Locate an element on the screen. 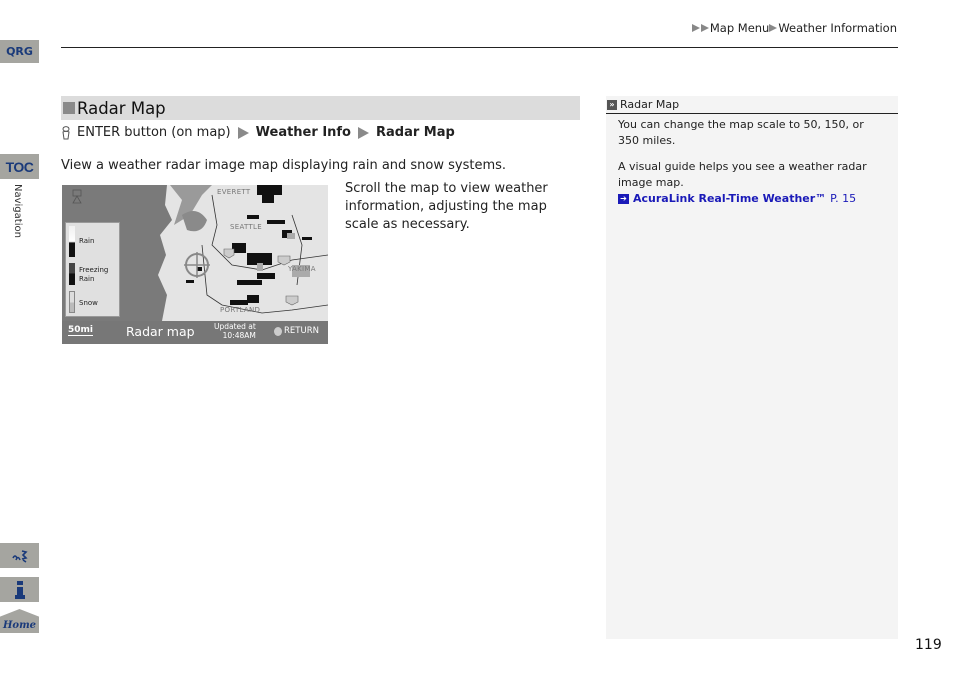 Image resolution: width=954 pixels, height=674 pixels. link-arrow-icon: ➔ is located at coordinates (623, 199).